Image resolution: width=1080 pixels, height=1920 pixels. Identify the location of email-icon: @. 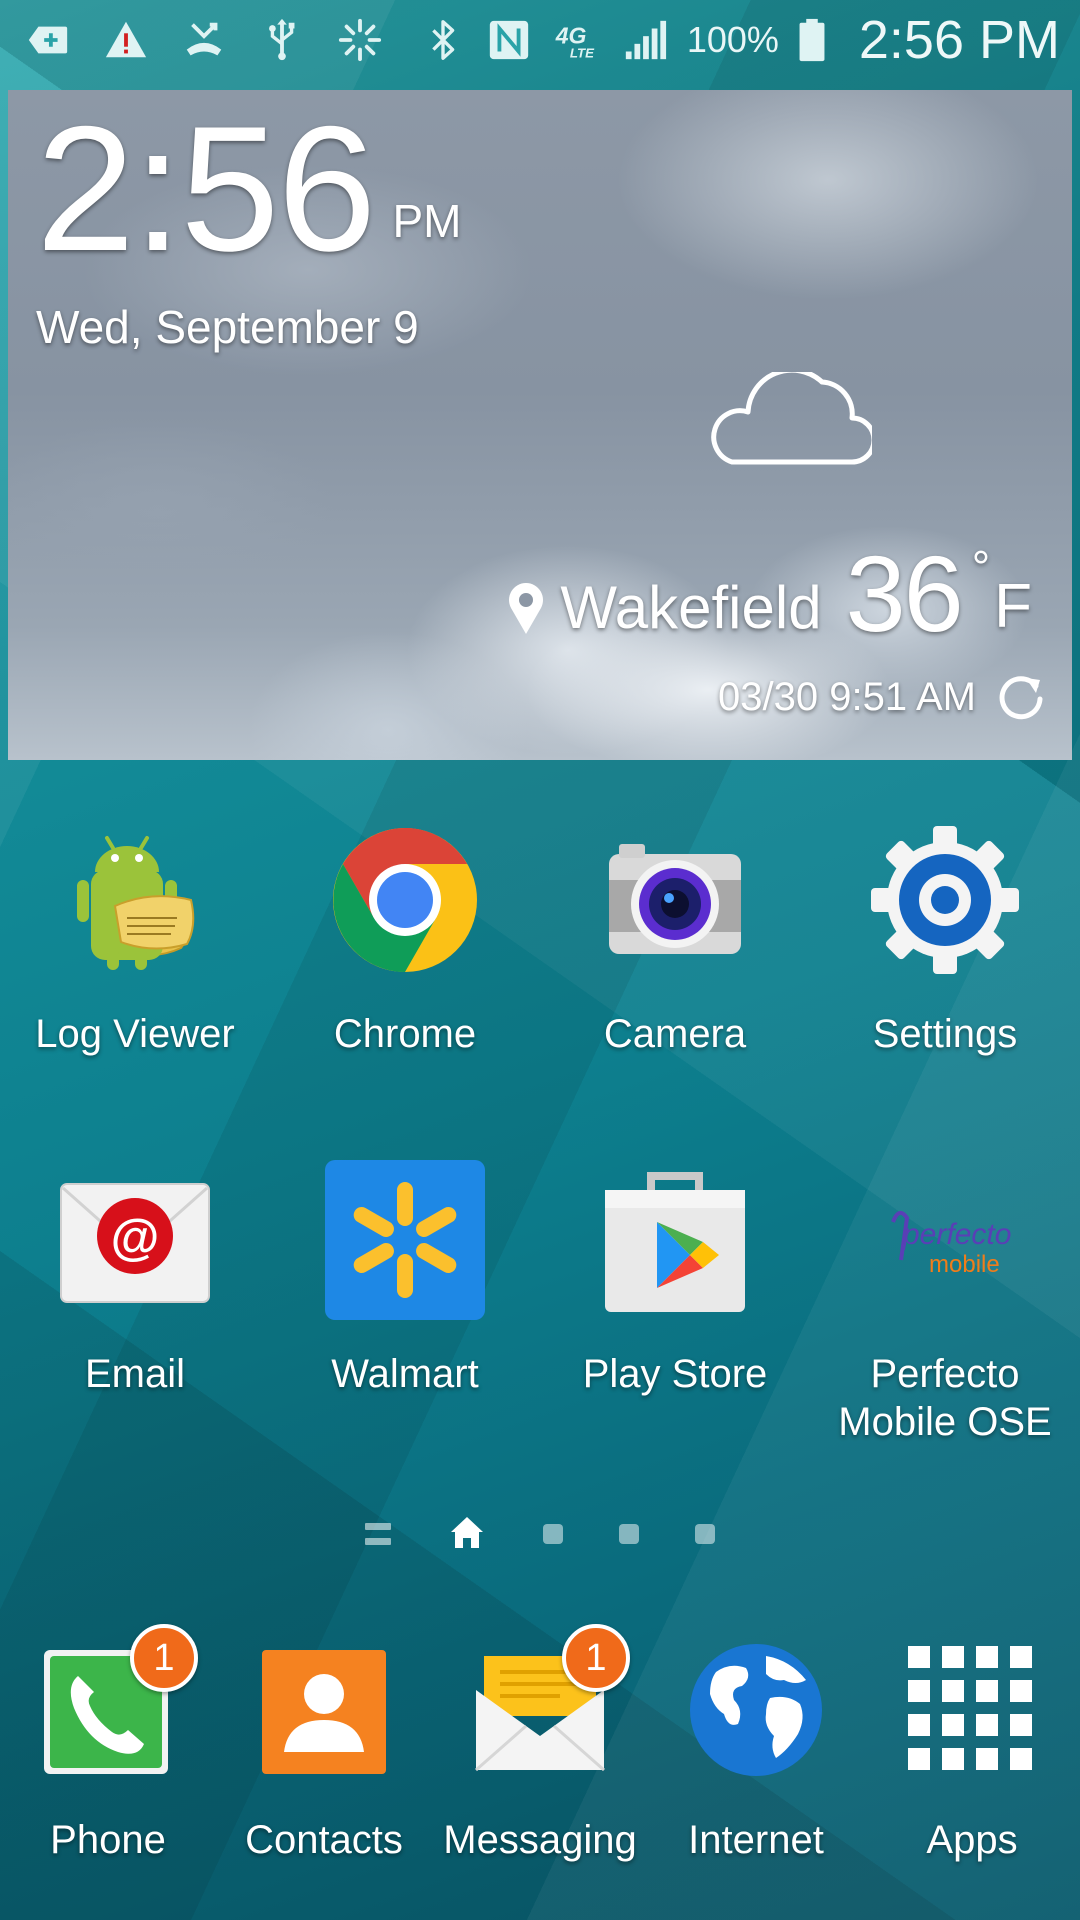
(135, 1240).